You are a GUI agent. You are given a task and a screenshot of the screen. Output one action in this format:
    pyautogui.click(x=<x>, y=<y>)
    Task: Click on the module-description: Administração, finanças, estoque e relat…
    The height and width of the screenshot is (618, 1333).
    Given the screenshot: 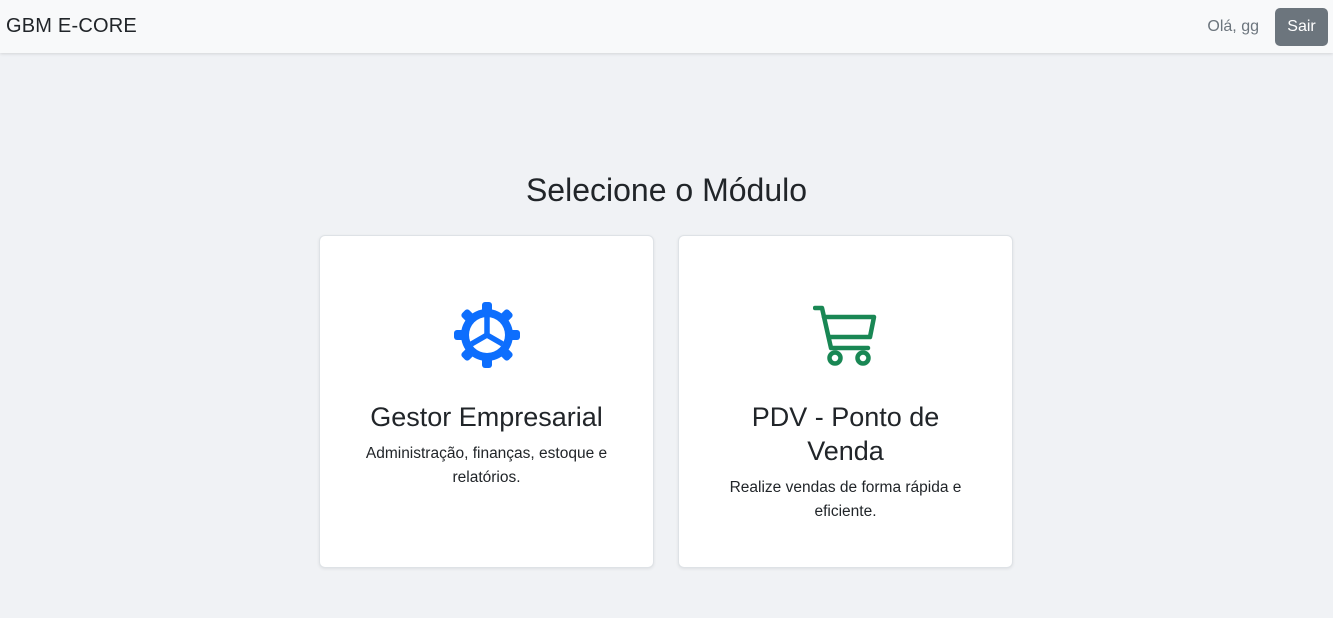 What is the action you would take?
    pyautogui.click(x=486, y=465)
    